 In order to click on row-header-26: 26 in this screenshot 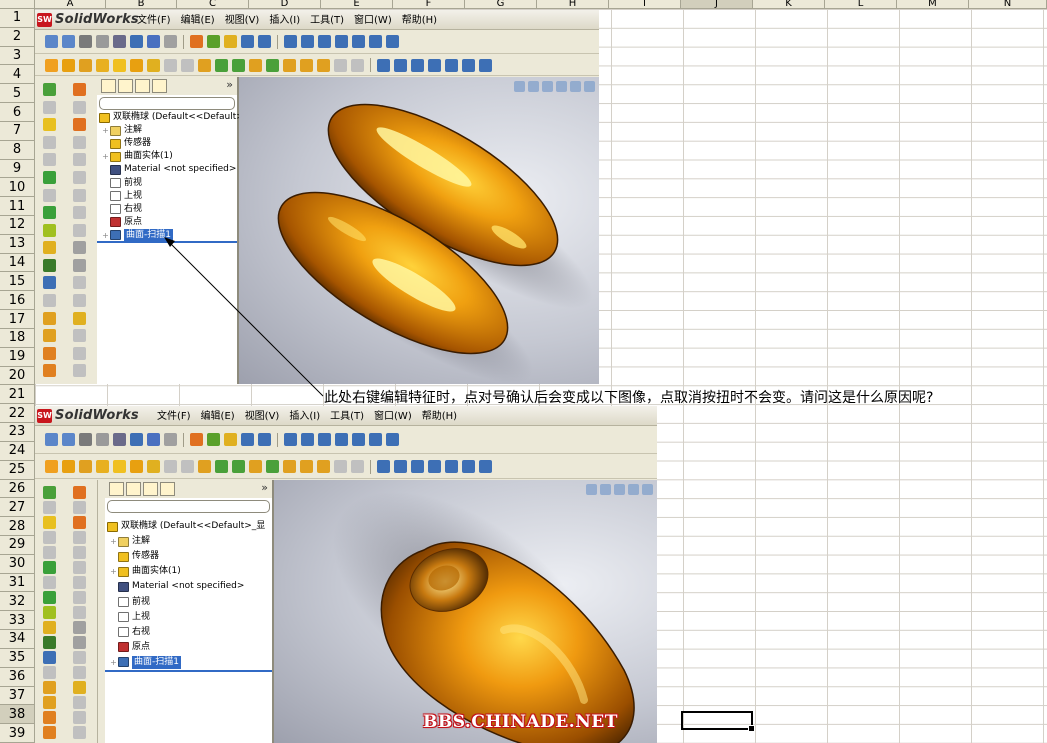, I will do `click(17, 489)`.